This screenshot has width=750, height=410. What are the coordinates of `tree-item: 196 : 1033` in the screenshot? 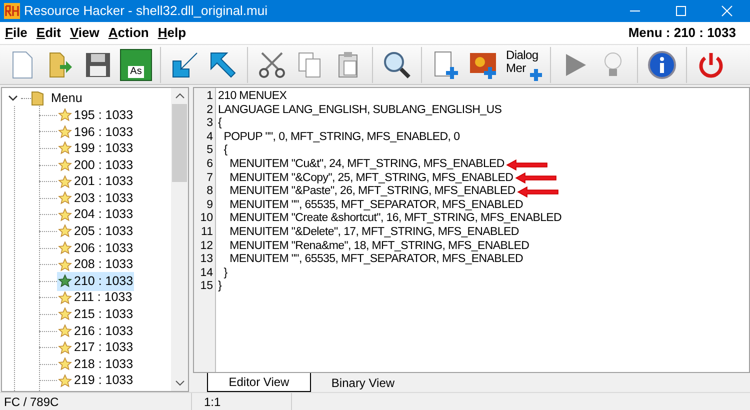 It's located at (95, 132).